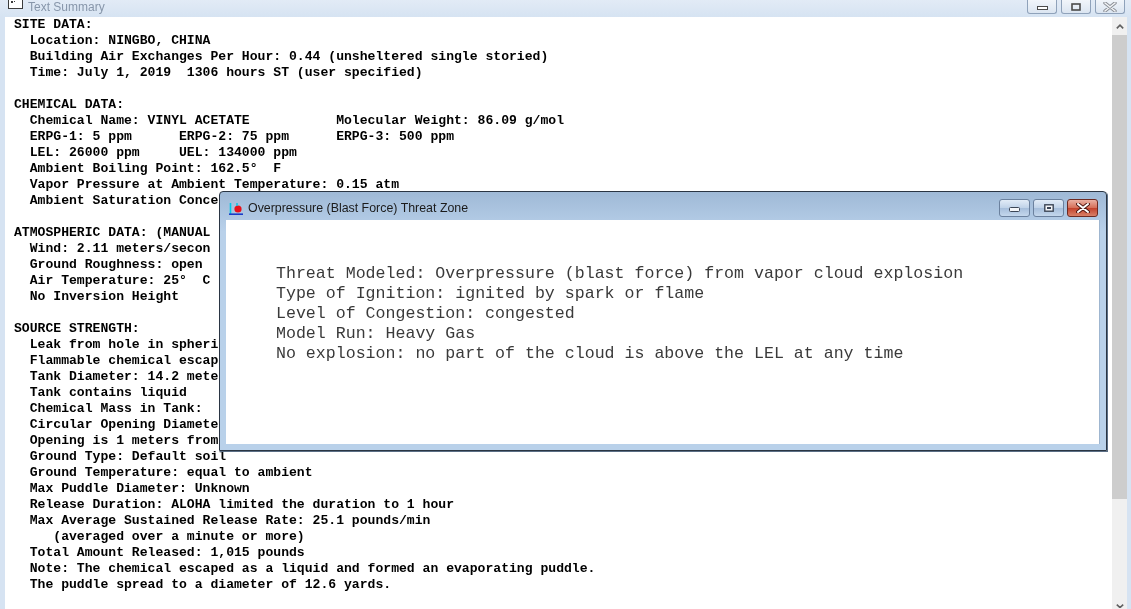 Image resolution: width=1131 pixels, height=609 pixels. What do you see at coordinates (120, 281) in the screenshot?
I see `summary-text: Air Temperature: 25° C` at bounding box center [120, 281].